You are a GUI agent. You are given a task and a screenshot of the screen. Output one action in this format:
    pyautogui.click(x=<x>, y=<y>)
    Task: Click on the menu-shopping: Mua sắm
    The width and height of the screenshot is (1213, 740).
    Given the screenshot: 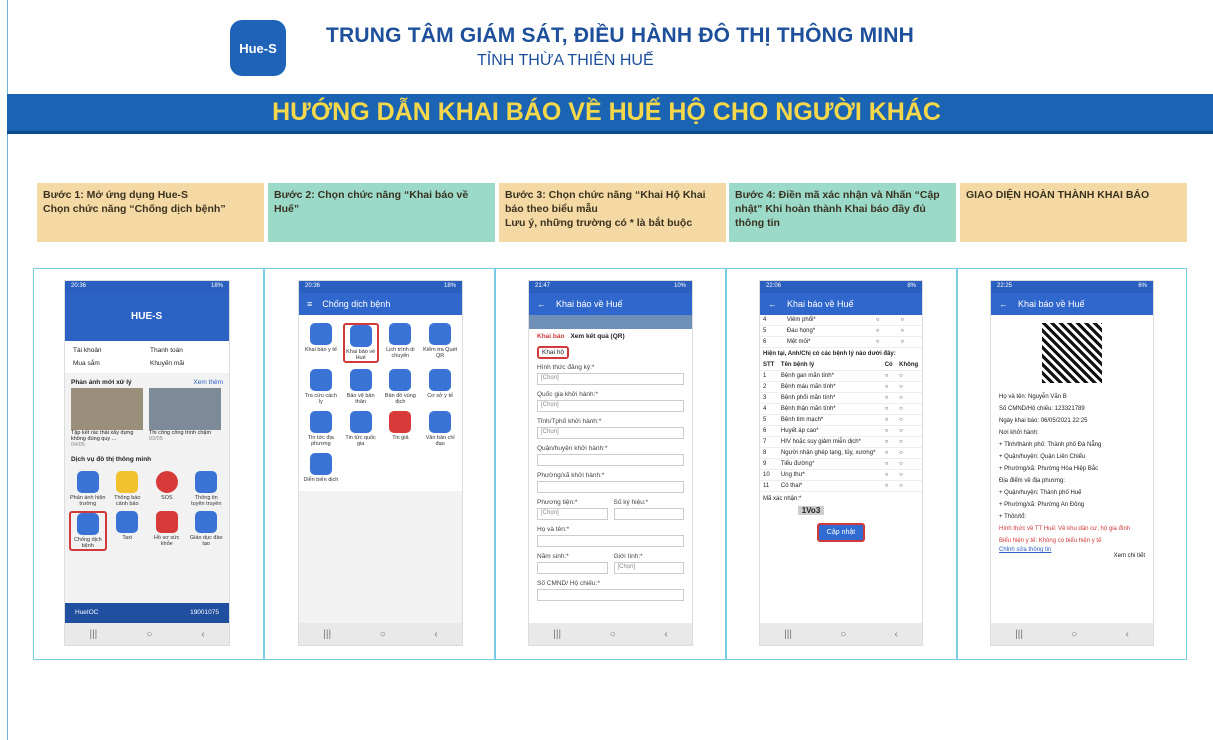 What is the action you would take?
    pyautogui.click(x=108, y=363)
    